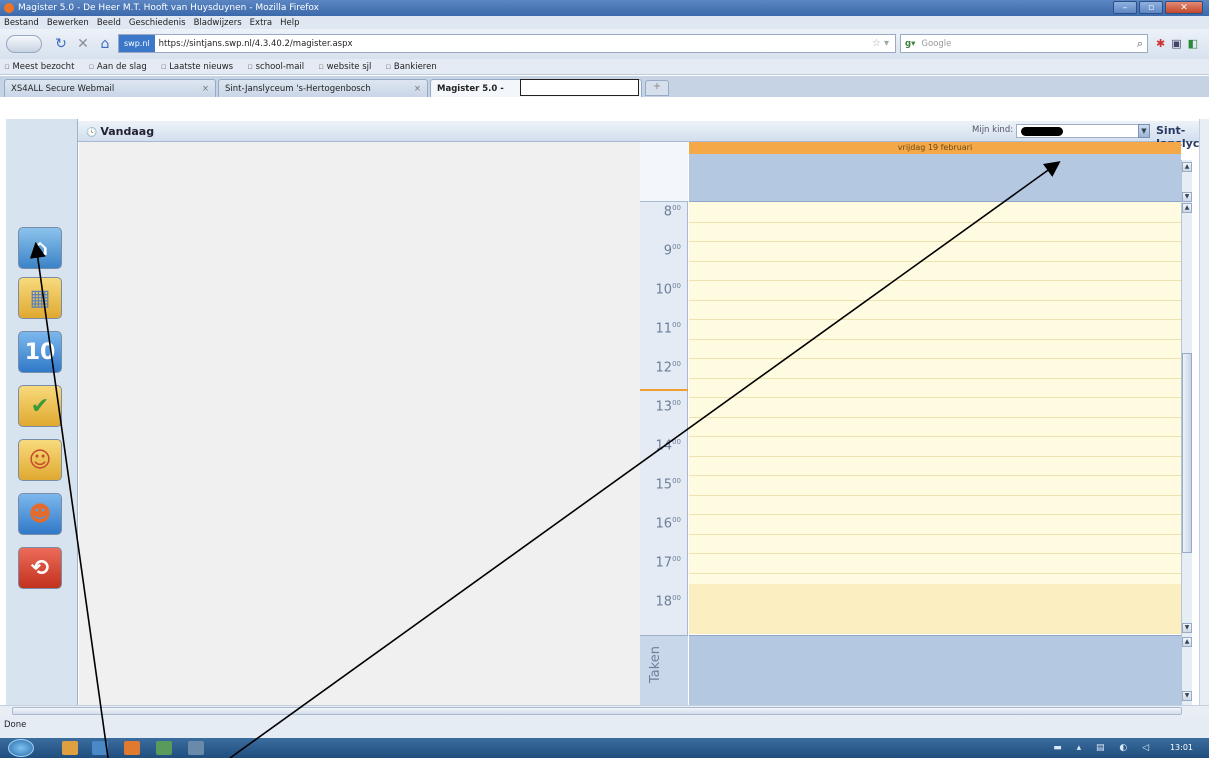  What do you see at coordinates (664, 172) in the screenshot?
I see `time-column-header` at bounding box center [664, 172].